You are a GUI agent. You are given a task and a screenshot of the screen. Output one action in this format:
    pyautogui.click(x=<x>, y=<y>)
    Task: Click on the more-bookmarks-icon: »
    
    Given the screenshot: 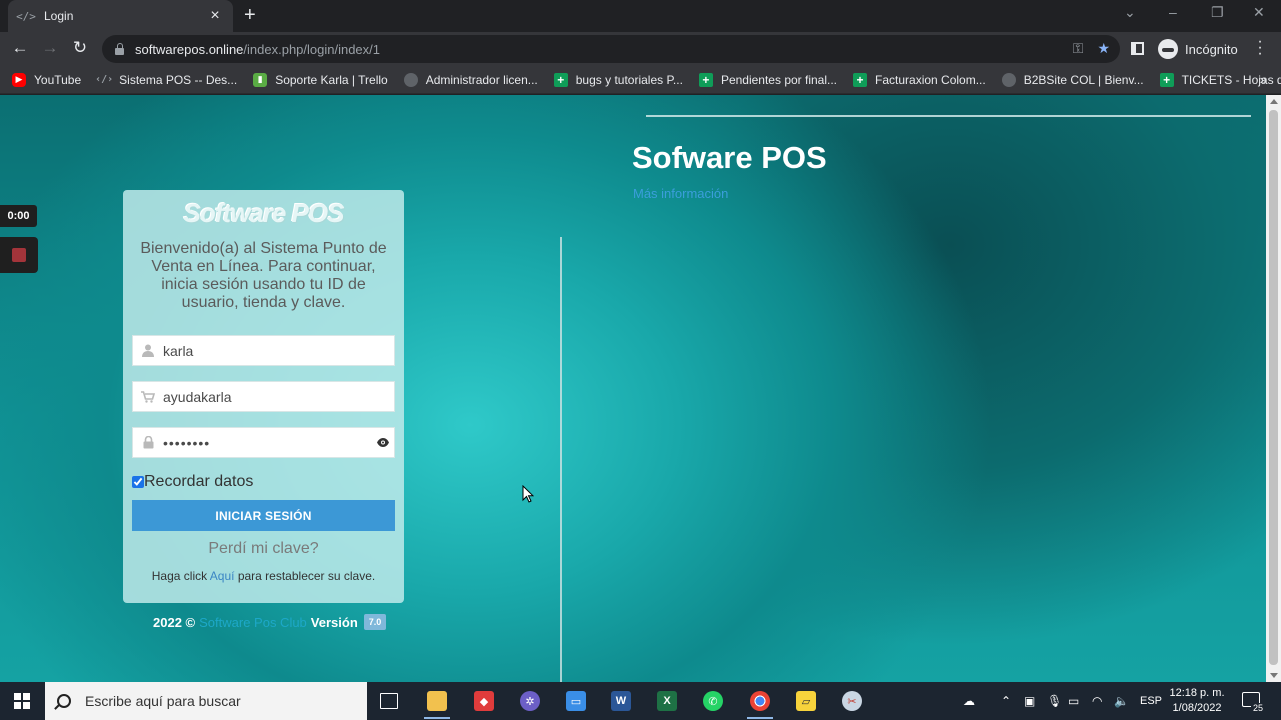 What is the action you would take?
    pyautogui.click(x=1263, y=79)
    